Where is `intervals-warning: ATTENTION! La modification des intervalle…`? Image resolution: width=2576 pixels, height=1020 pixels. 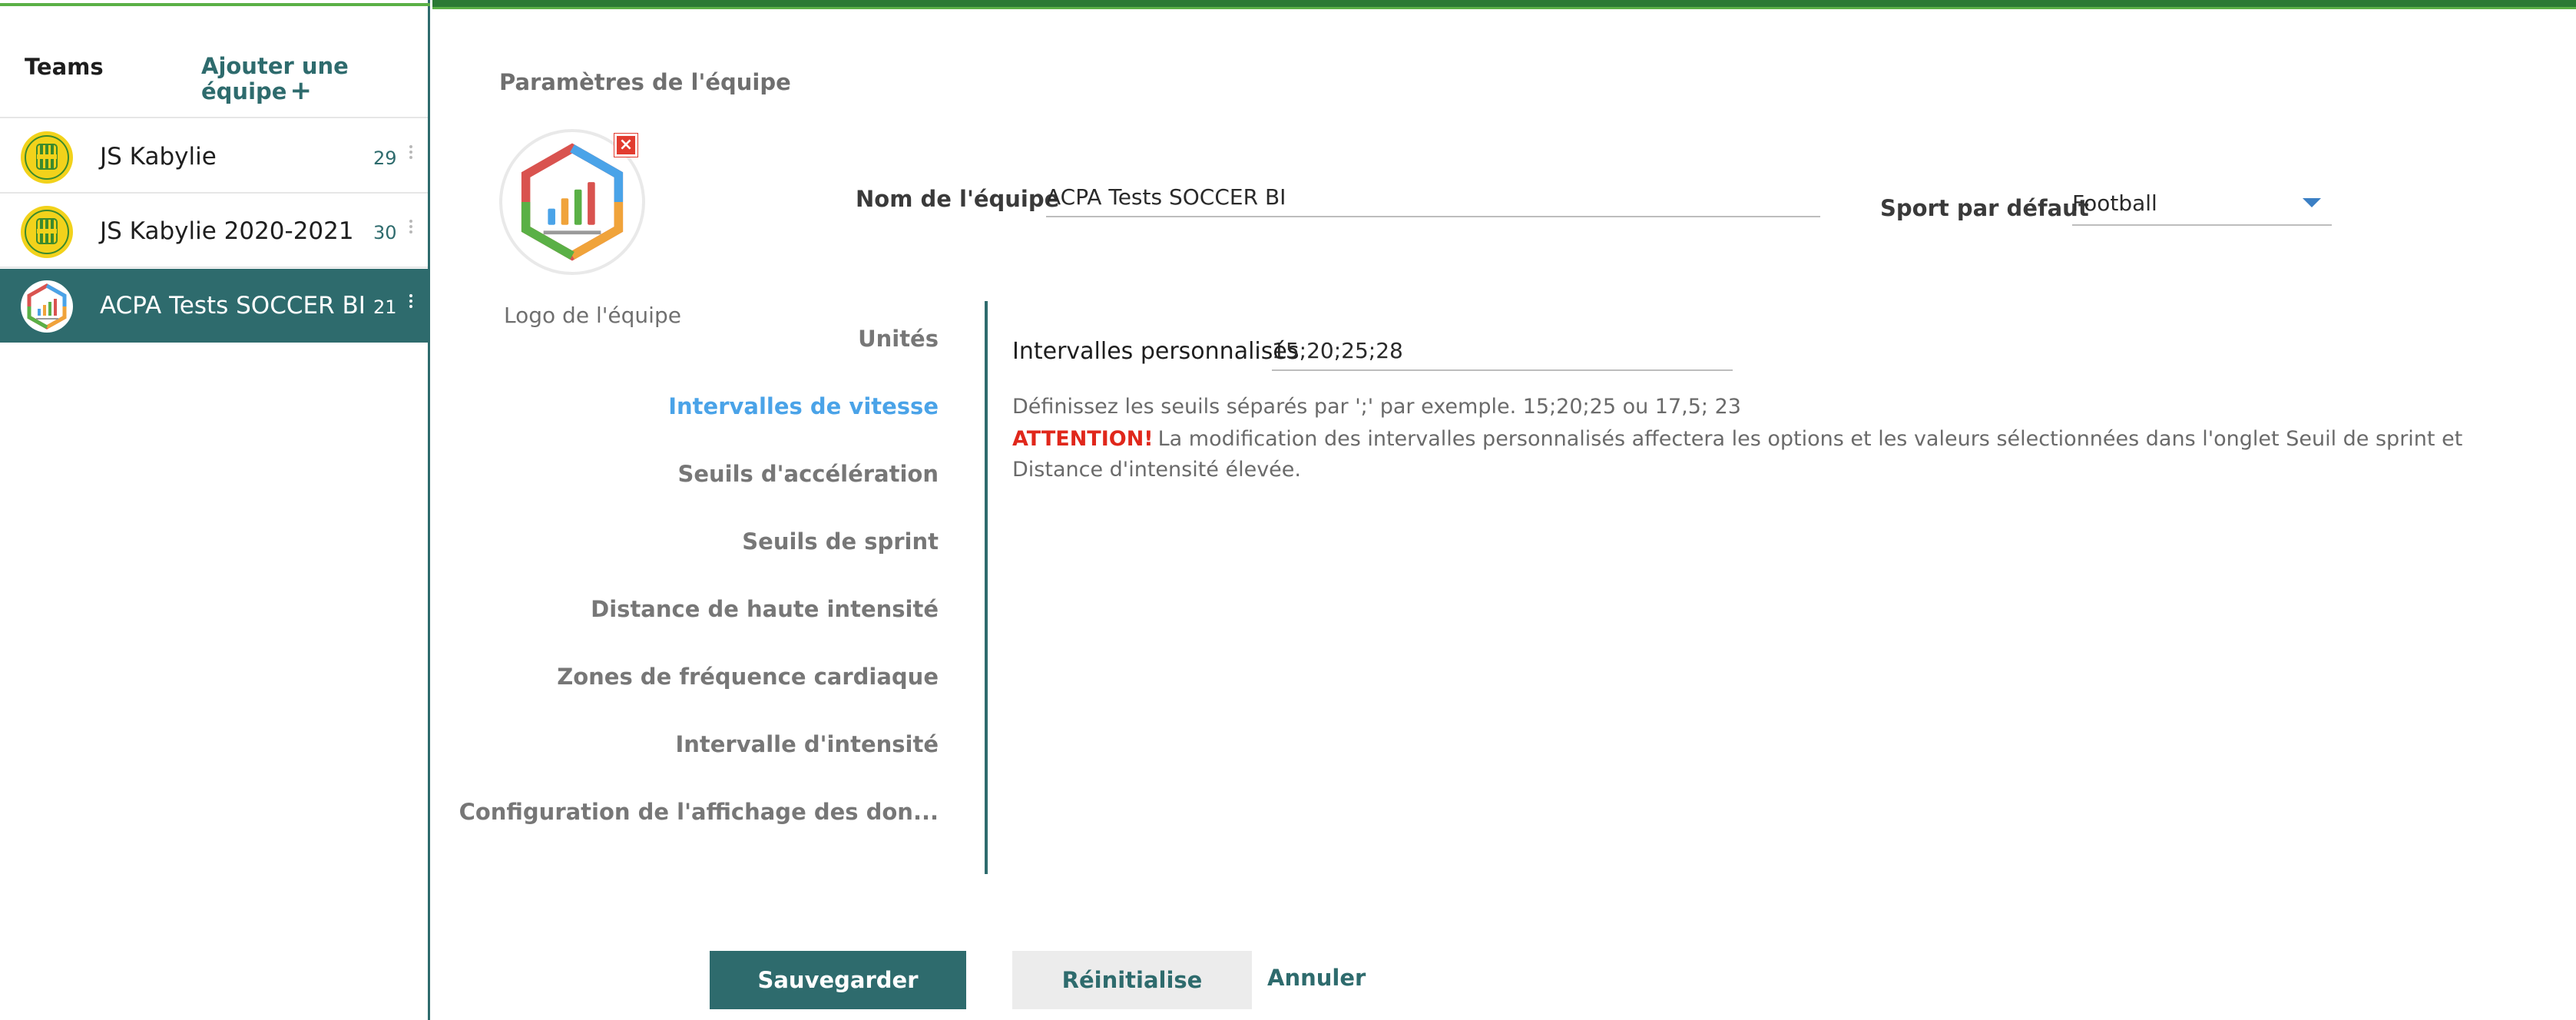 intervals-warning: ATTENTION! La modification des intervalle… is located at coordinates (1780, 454).